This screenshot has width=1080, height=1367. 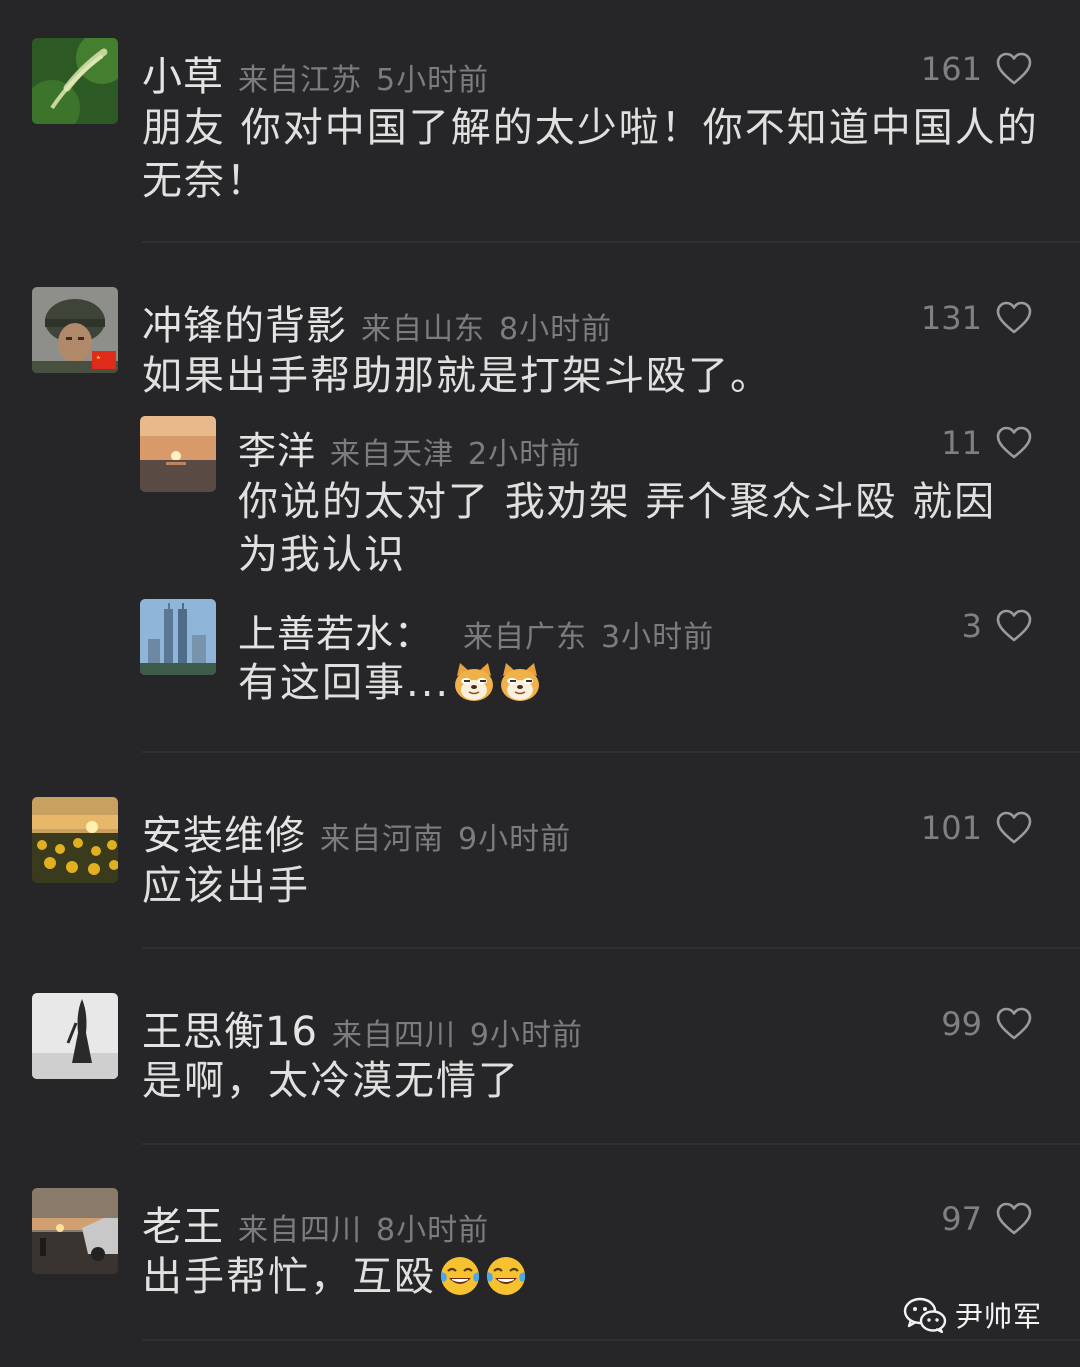 I want to click on like-button: 131, so click(x=976, y=318).